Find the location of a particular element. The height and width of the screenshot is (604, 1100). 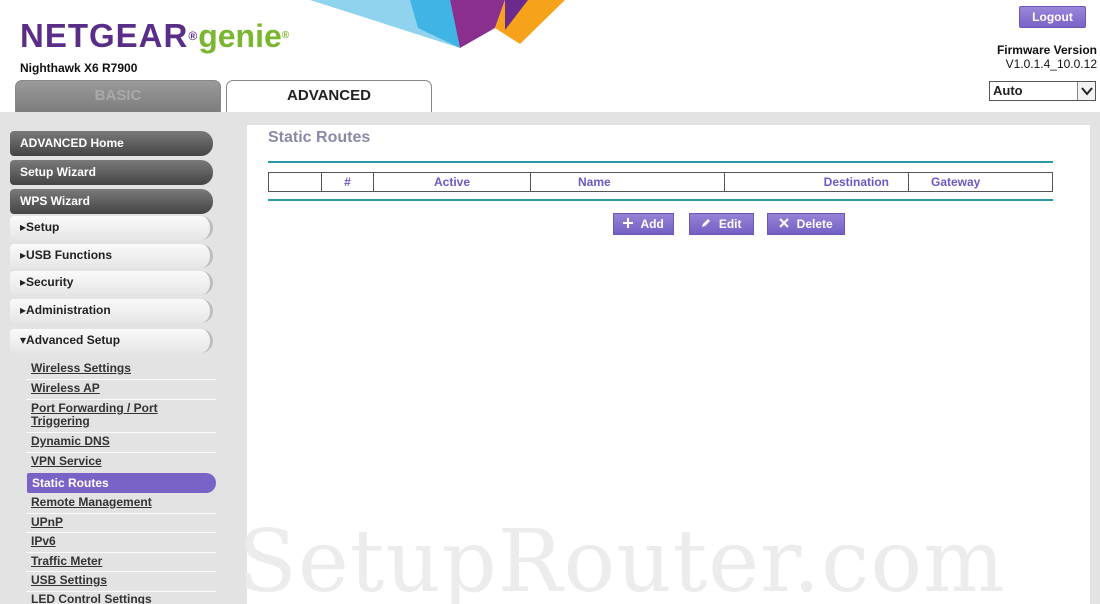

sidebar-item-dynamic-dns: Dynamic DNS is located at coordinates (123, 441).